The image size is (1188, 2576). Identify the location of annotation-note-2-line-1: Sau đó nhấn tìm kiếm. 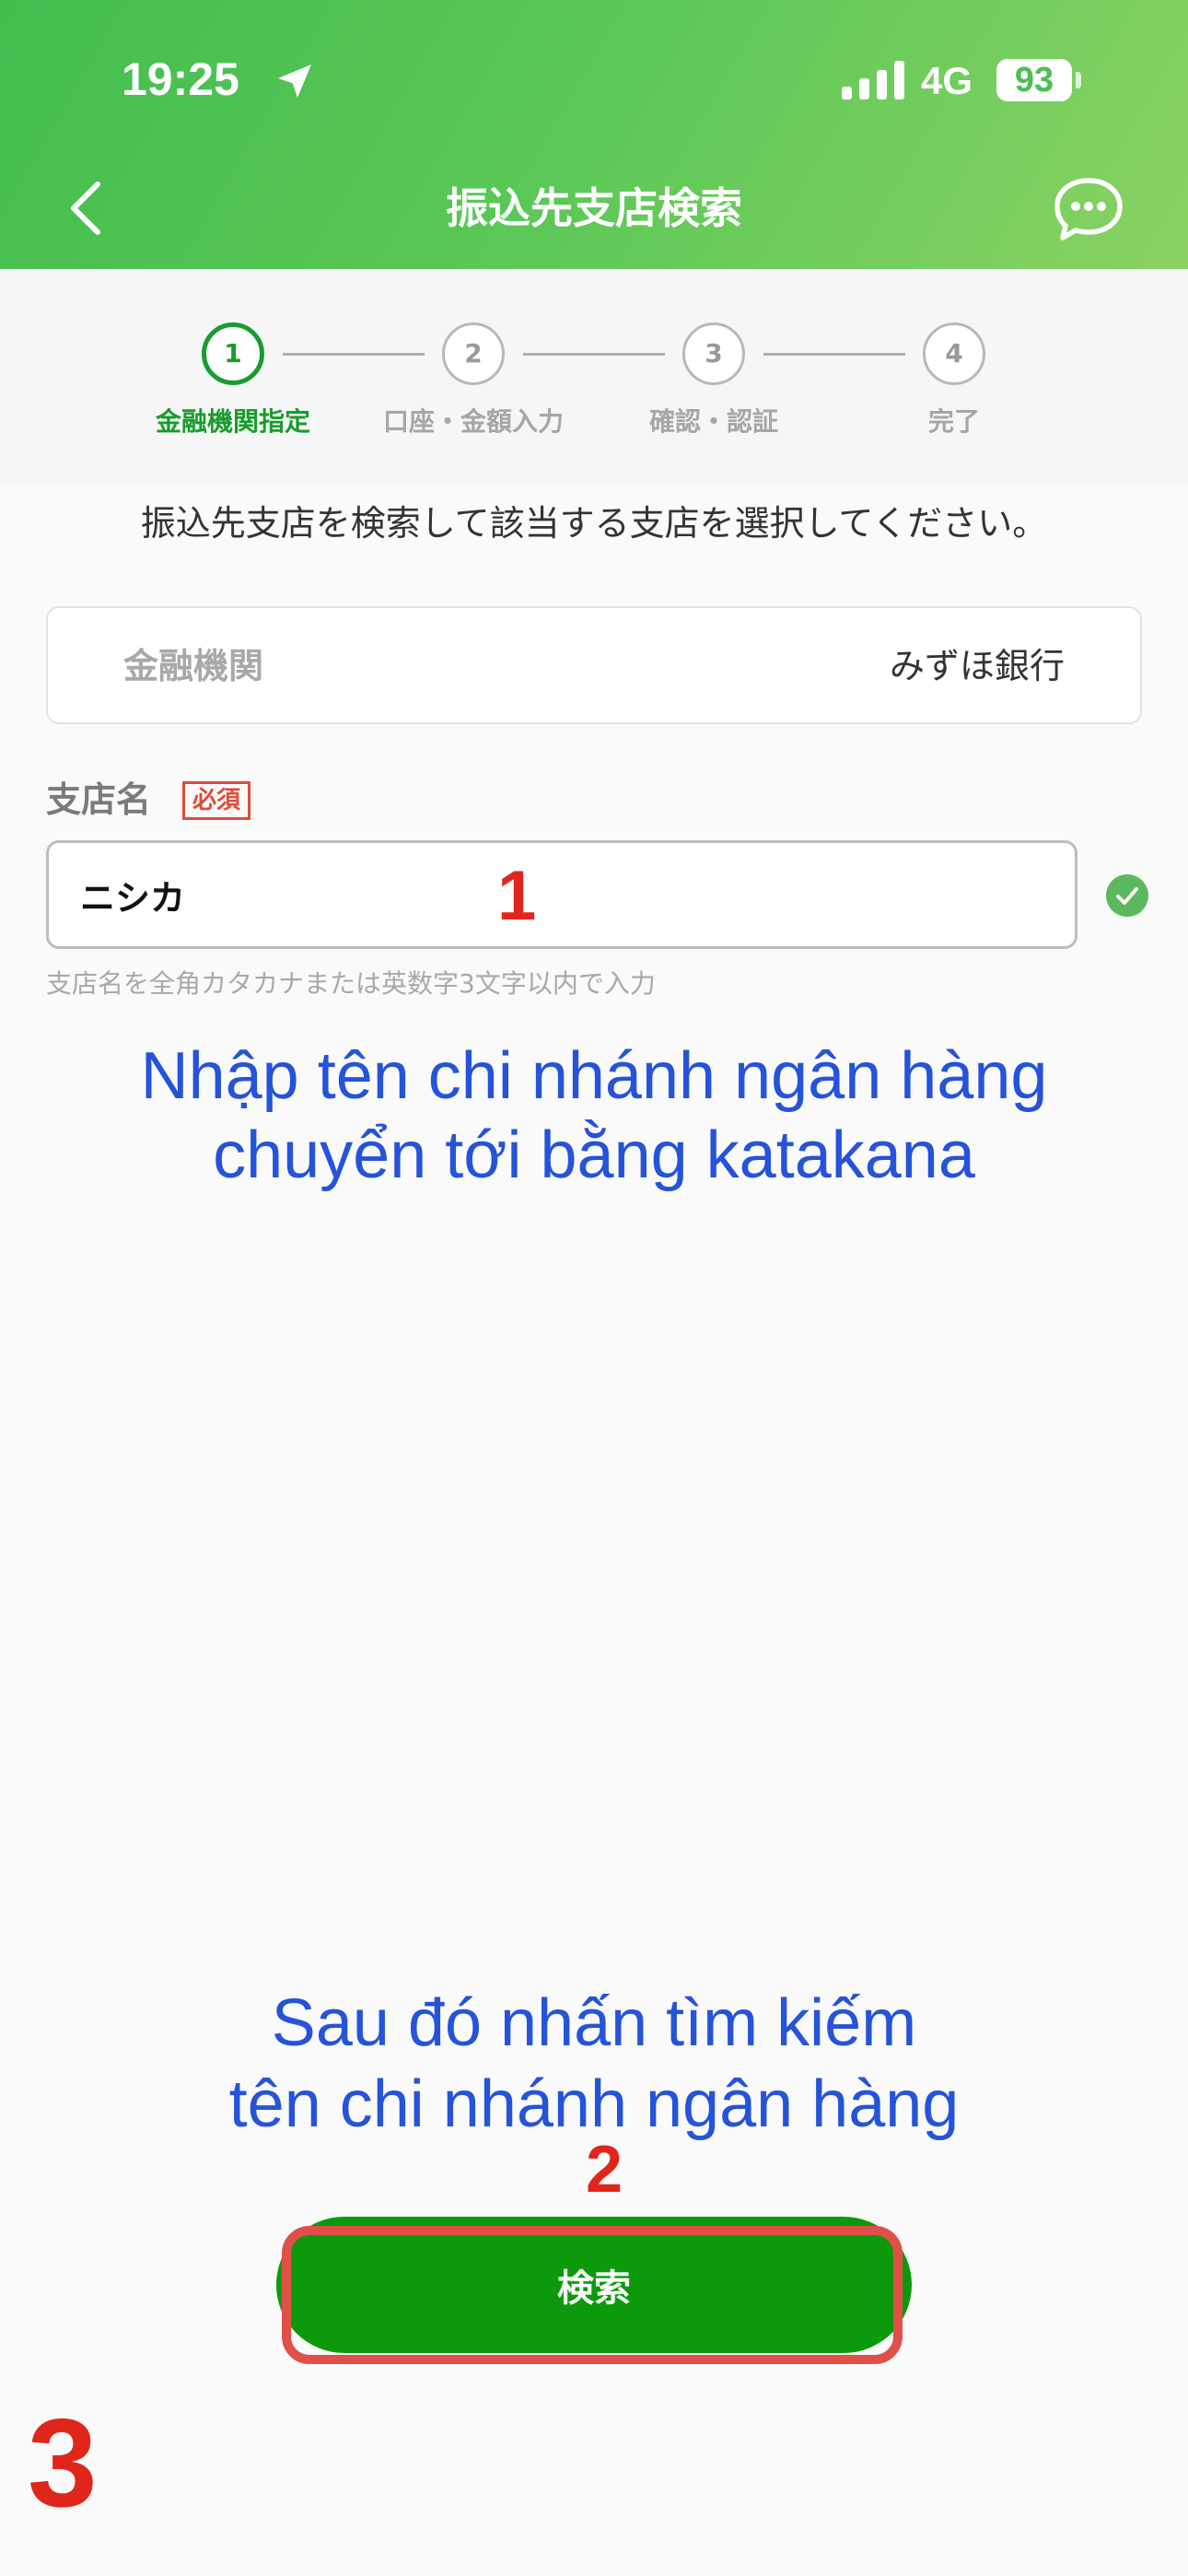
(594, 2023).